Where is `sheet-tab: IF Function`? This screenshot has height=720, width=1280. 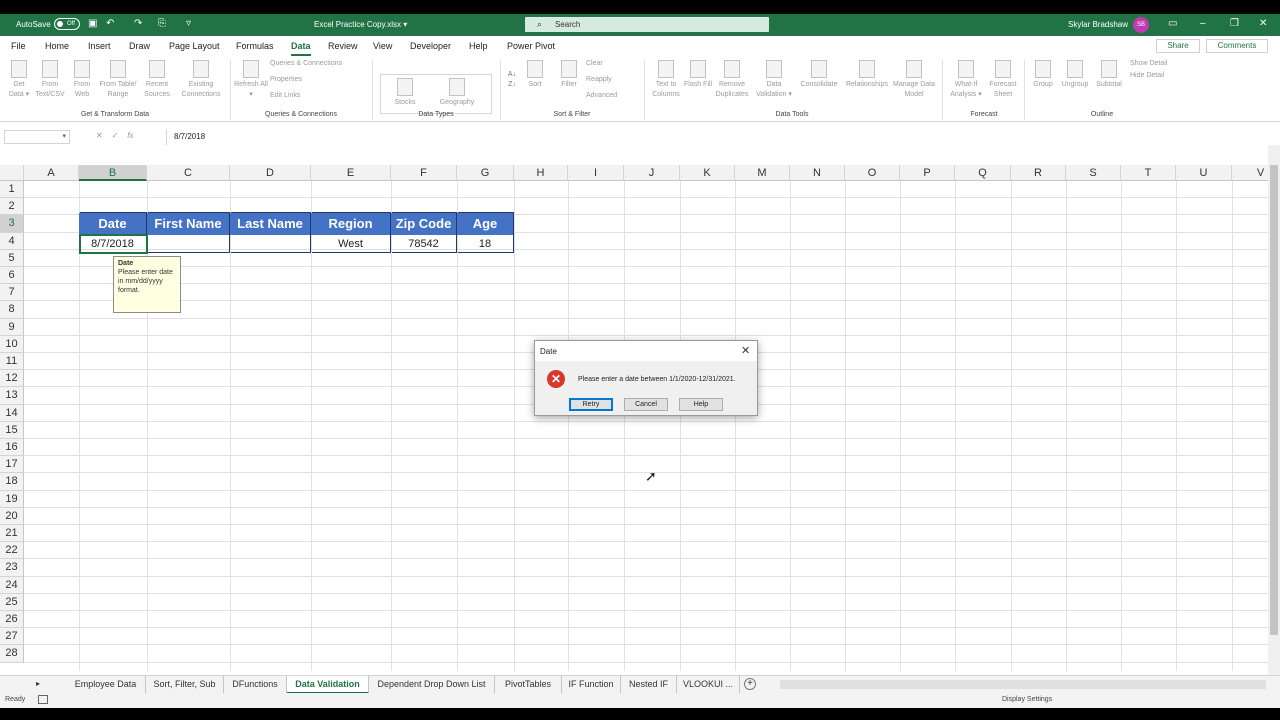
sheet-tab: IF Function is located at coordinates (591, 685).